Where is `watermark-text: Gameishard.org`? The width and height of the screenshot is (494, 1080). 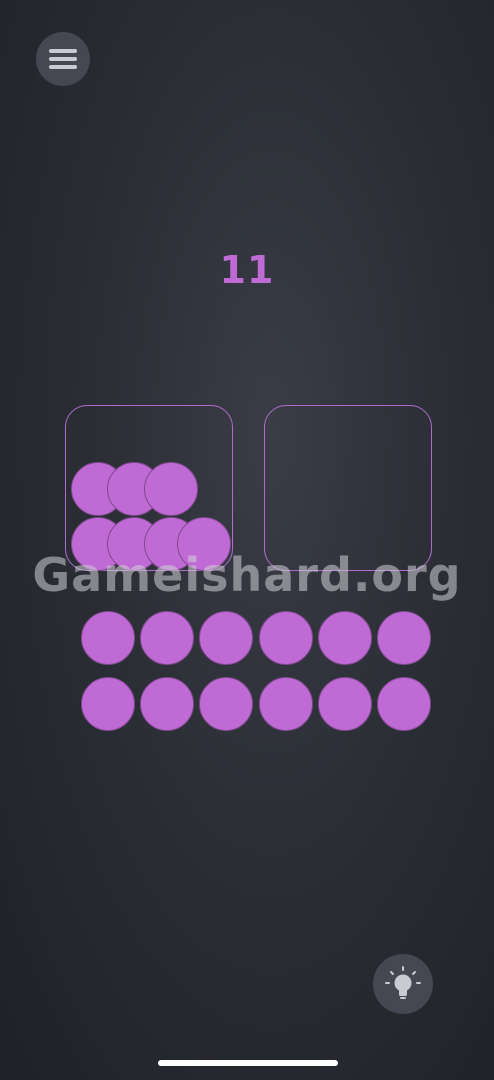 watermark-text: Gameishard.org is located at coordinates (247, 575).